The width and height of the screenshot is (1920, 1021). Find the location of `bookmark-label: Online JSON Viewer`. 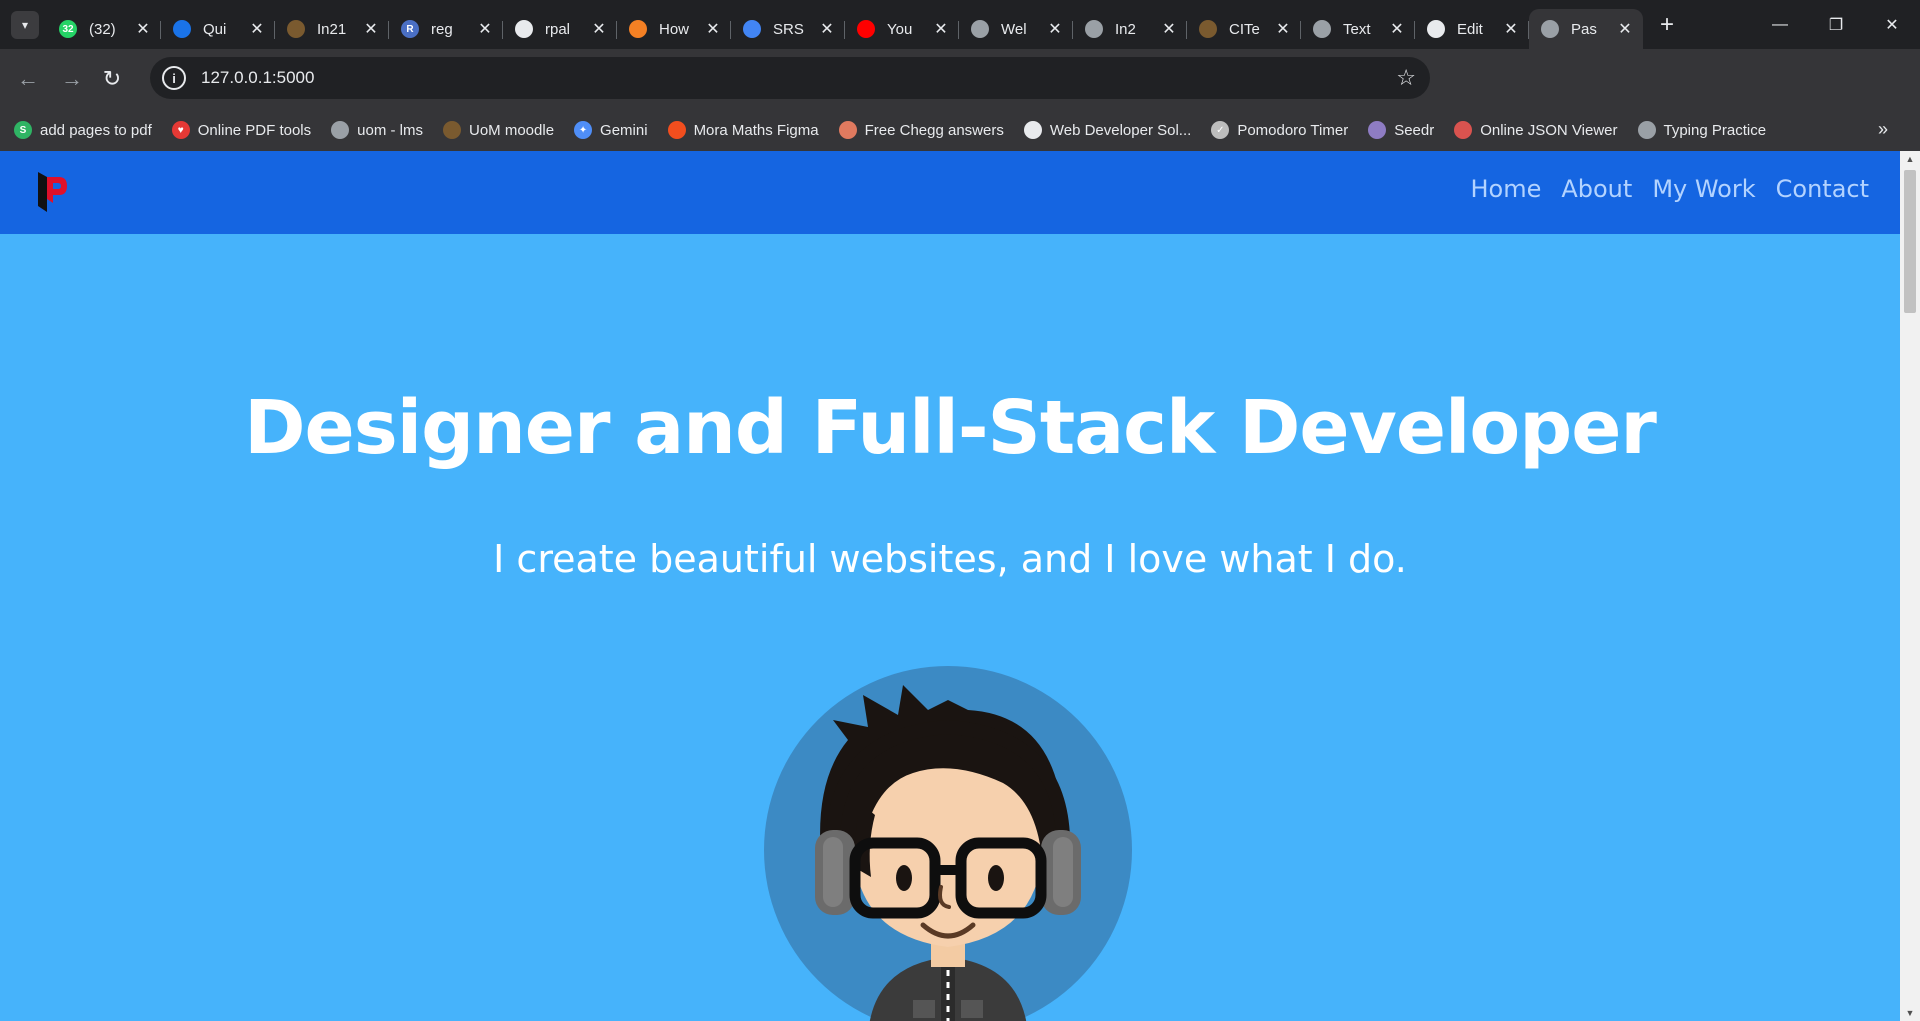

bookmark-label: Online JSON Viewer is located at coordinates (1549, 130).